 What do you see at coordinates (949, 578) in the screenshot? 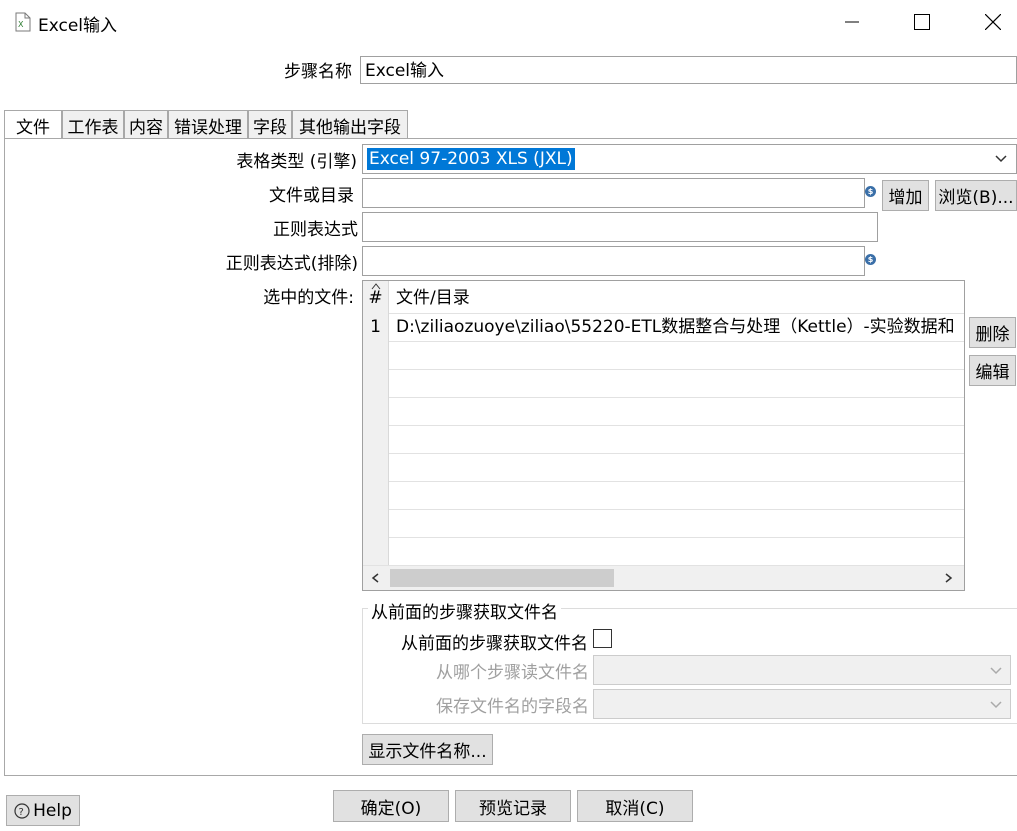
I see `scroll-right-icon` at bounding box center [949, 578].